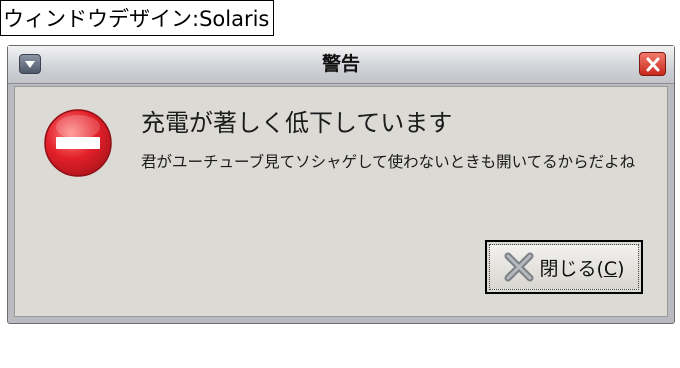 The height and width of the screenshot is (368, 680). Describe the element at coordinates (519, 267) in the screenshot. I see `close-x-icon` at that location.